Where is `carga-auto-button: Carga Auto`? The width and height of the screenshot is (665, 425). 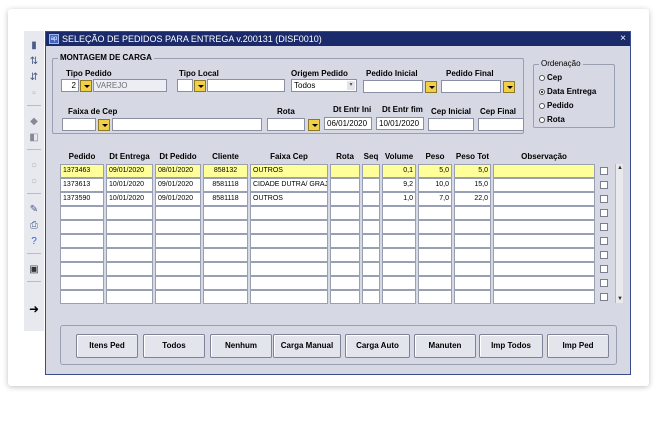 carga-auto-button: Carga Auto is located at coordinates (377, 346).